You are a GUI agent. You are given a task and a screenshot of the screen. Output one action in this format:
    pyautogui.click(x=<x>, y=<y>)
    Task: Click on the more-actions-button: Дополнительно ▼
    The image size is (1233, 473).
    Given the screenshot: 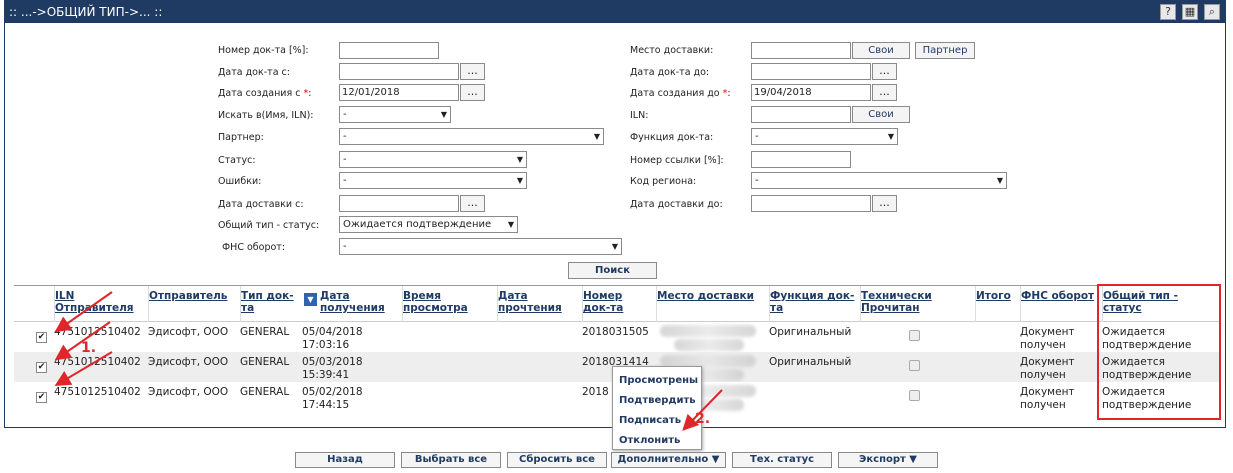 What is the action you would take?
    pyautogui.click(x=668, y=460)
    